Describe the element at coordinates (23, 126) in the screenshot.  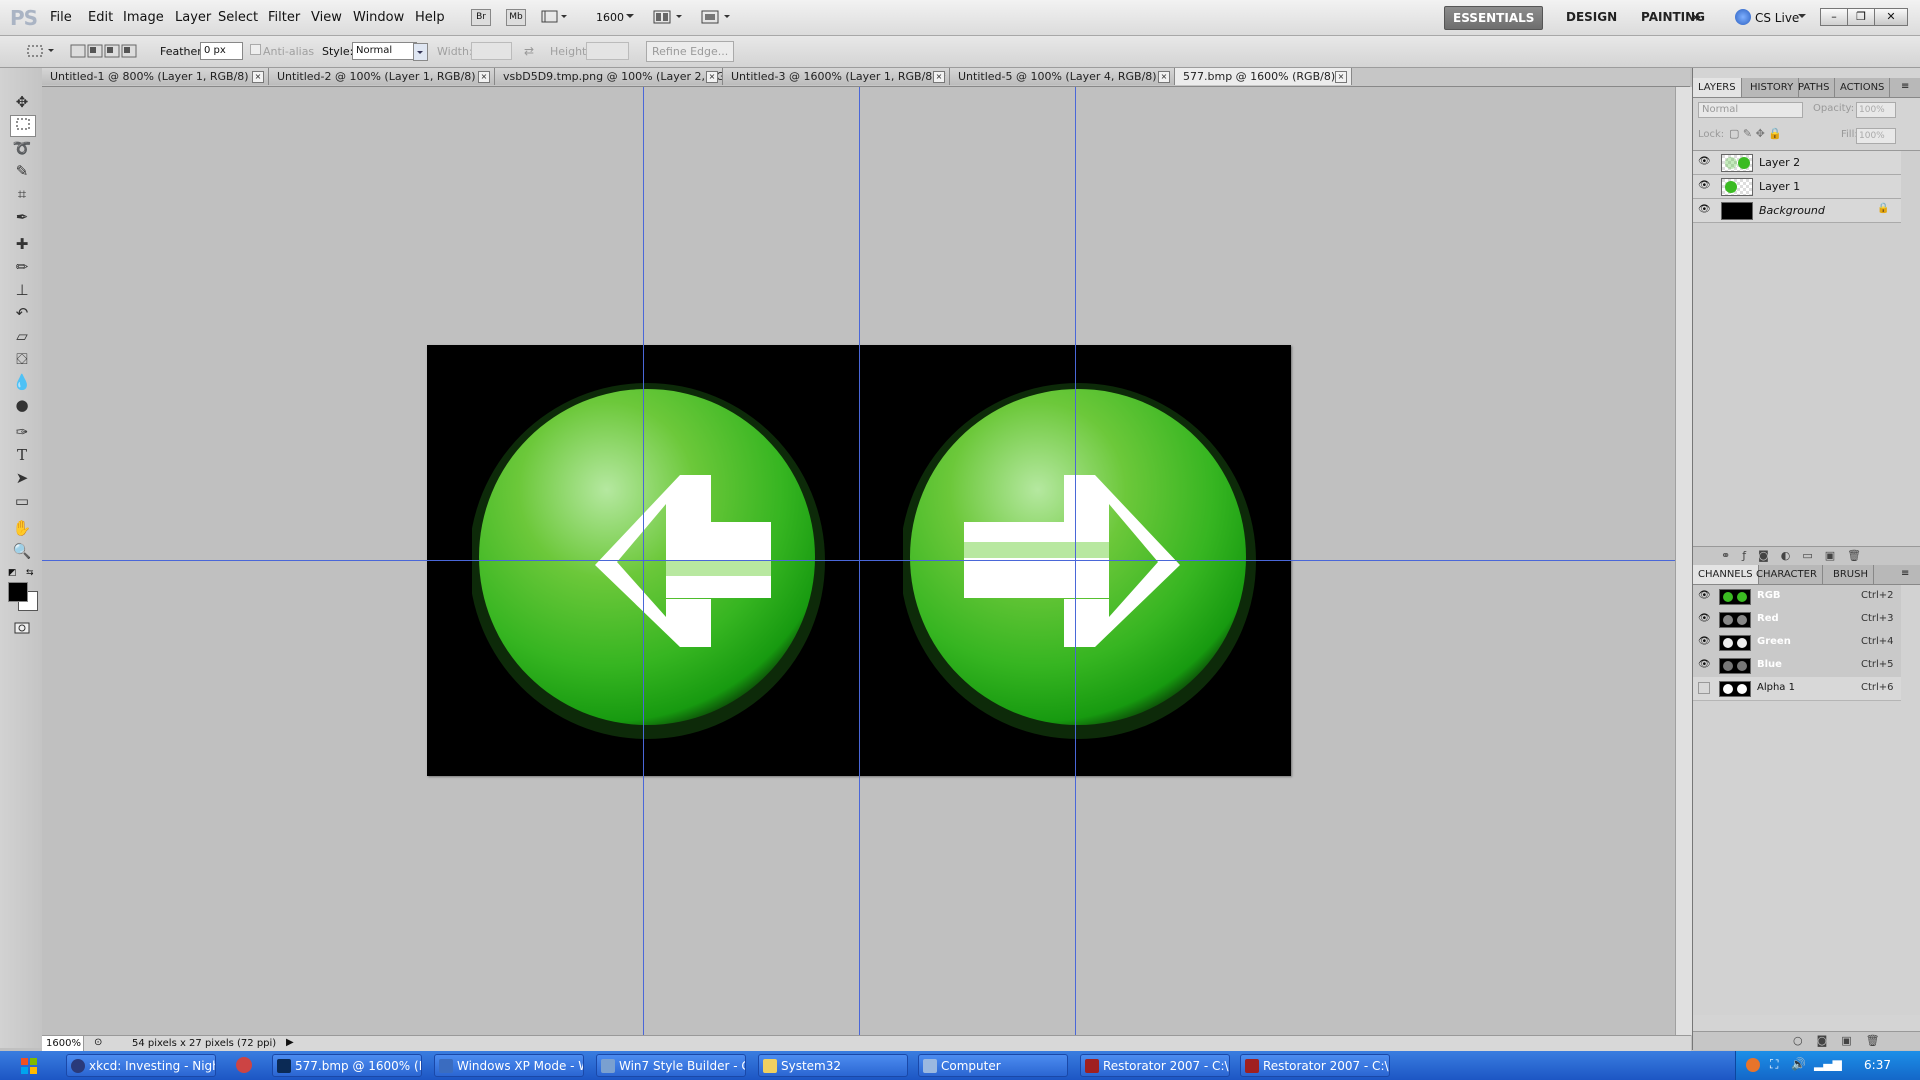
I see `rectangular-marquee-tool-icon` at that location.